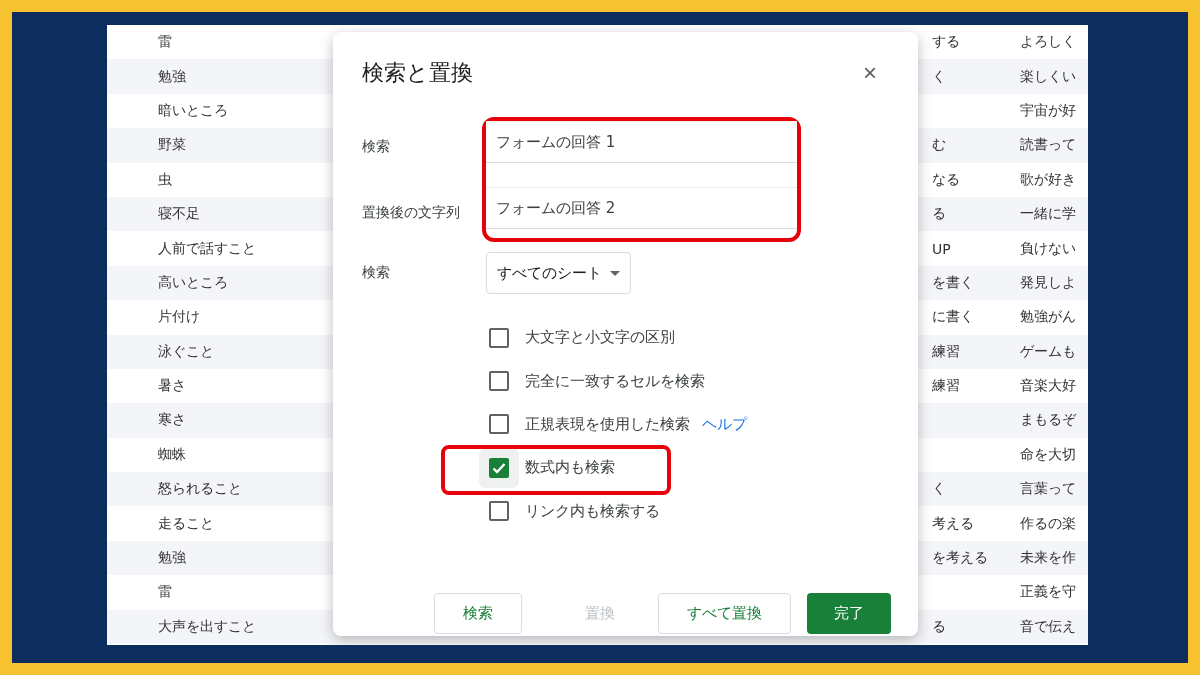 The height and width of the screenshot is (675, 1200). I want to click on checkbox-label: 大文字と小文字の区別, so click(600, 338).